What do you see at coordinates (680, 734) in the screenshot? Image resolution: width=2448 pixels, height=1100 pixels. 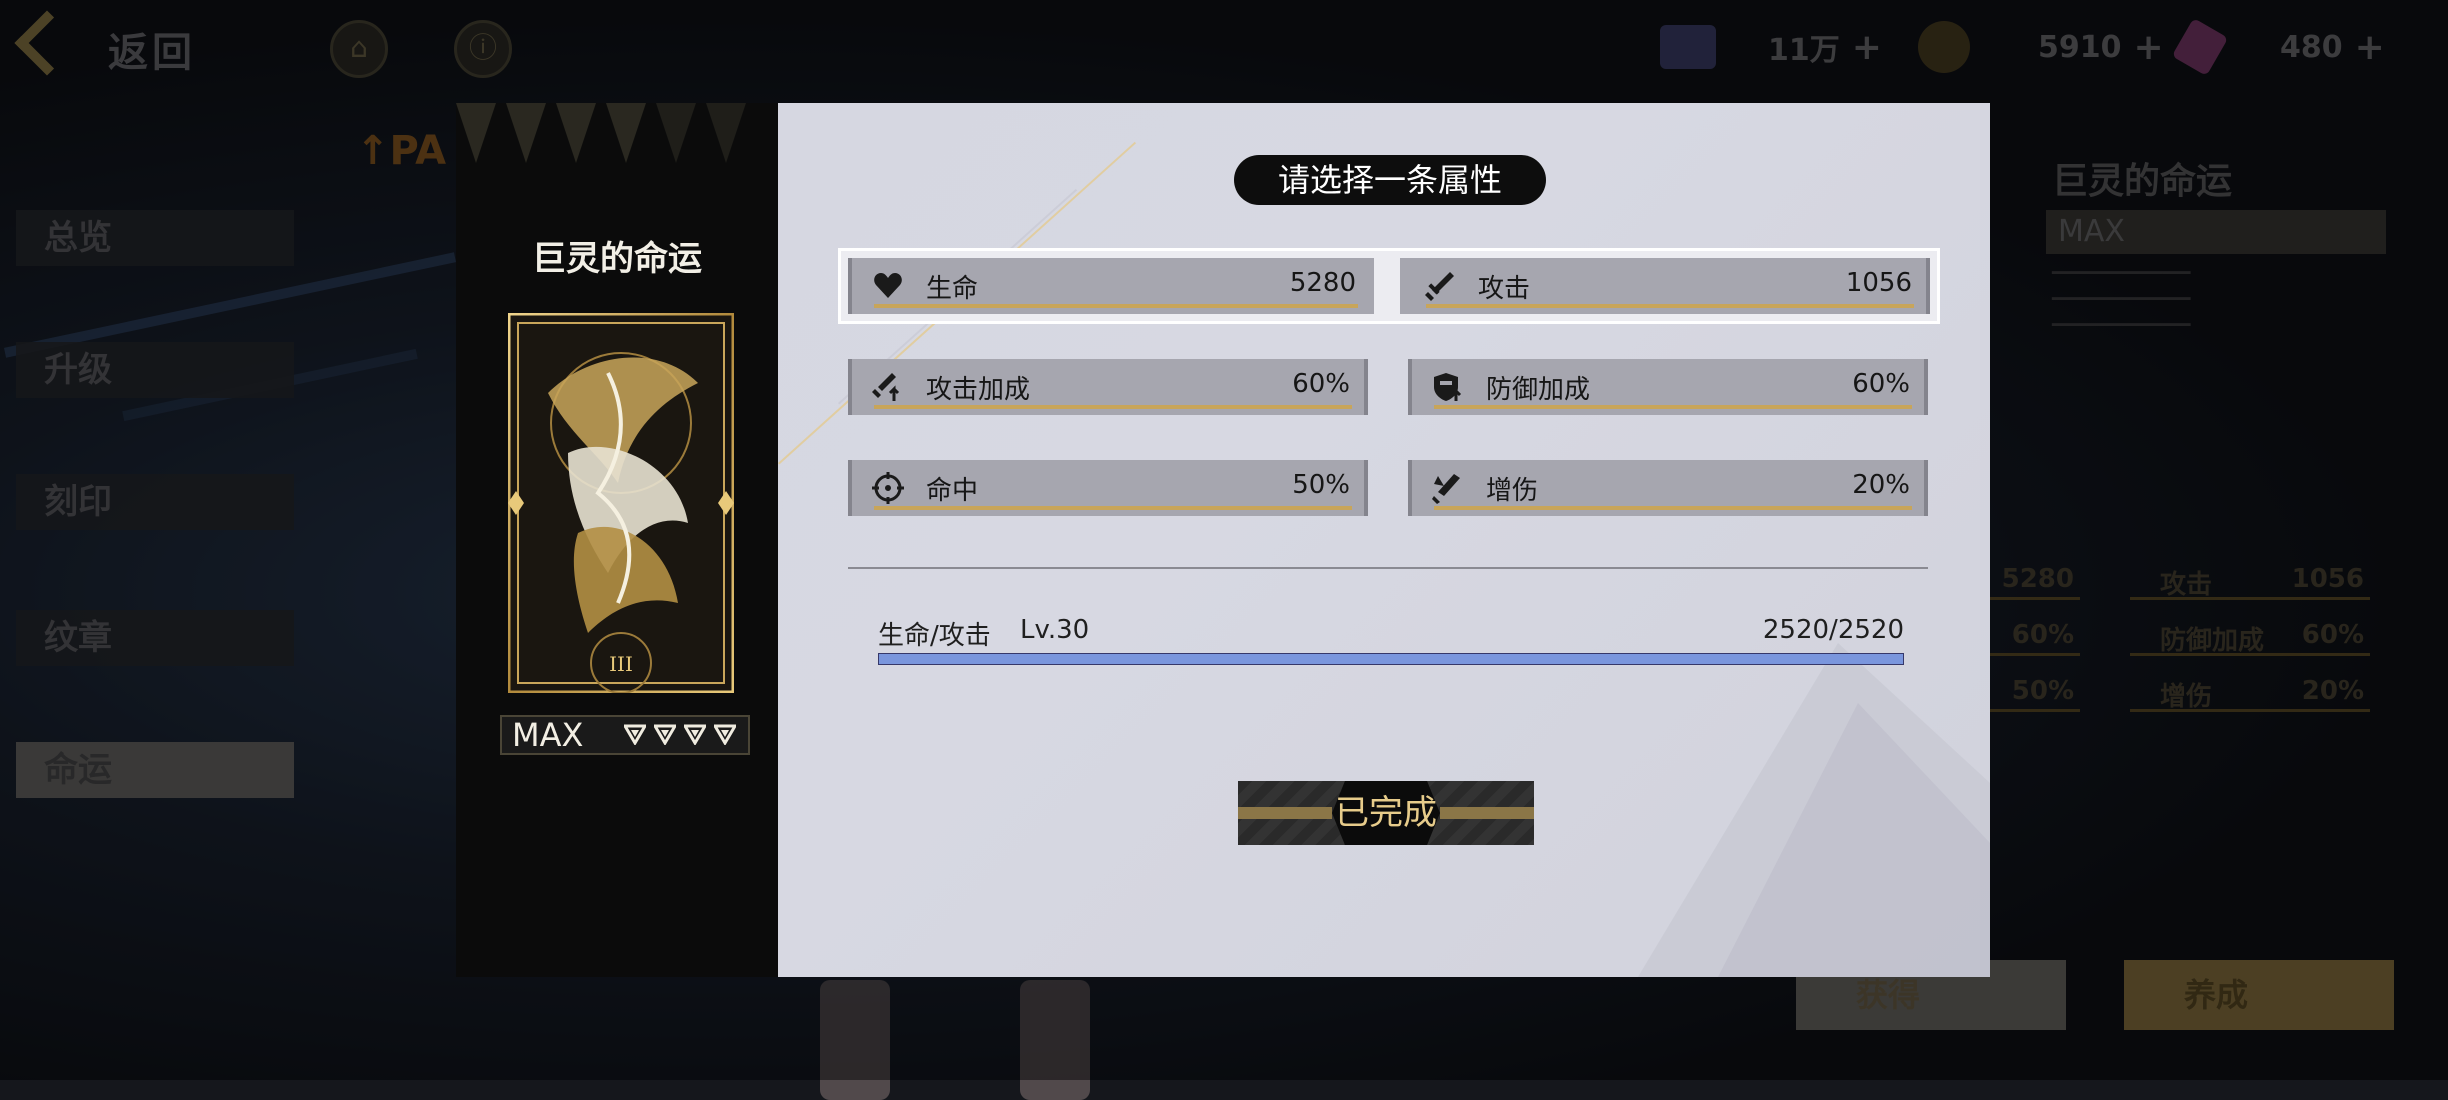 I see `card-level-pips` at bounding box center [680, 734].